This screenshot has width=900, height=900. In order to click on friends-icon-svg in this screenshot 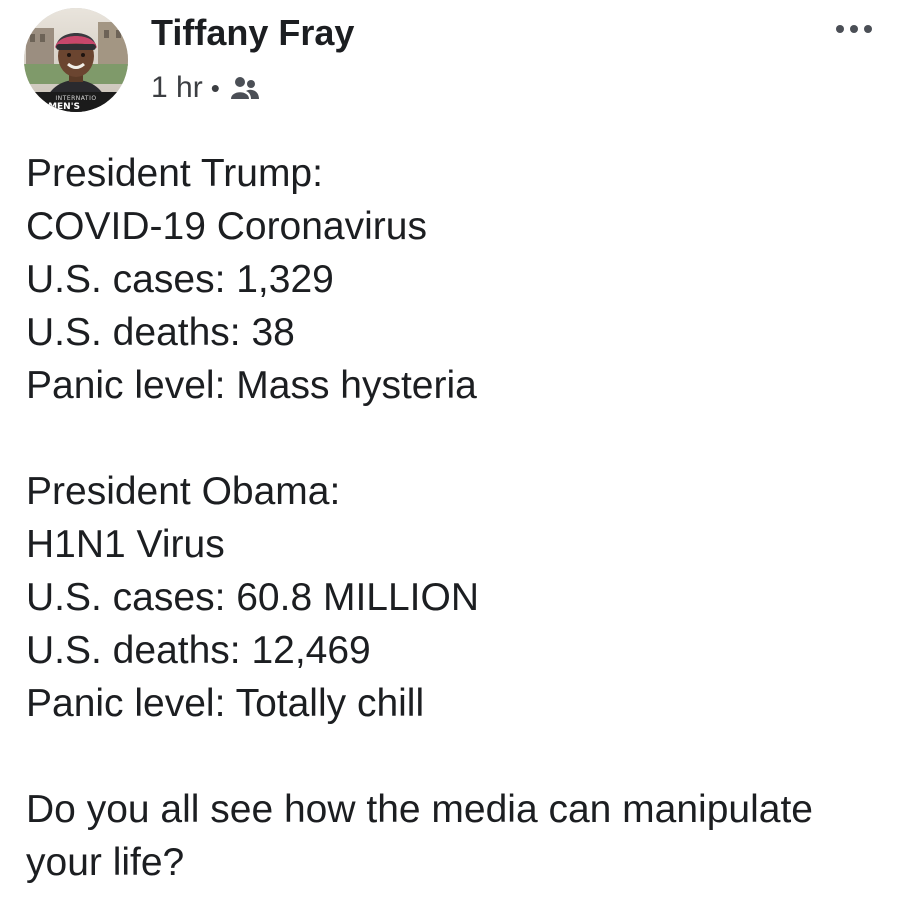, I will do `click(244, 88)`.